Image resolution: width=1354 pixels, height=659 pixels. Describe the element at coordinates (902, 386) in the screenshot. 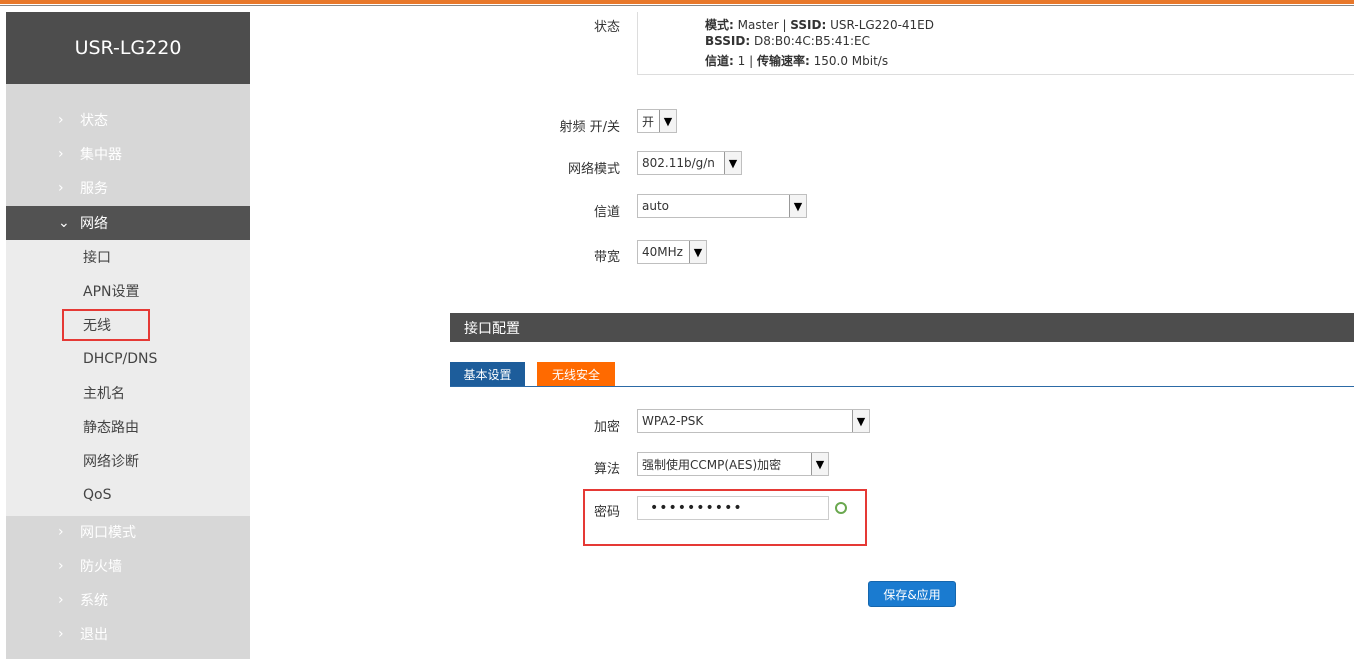

I see `tab-underline` at that location.